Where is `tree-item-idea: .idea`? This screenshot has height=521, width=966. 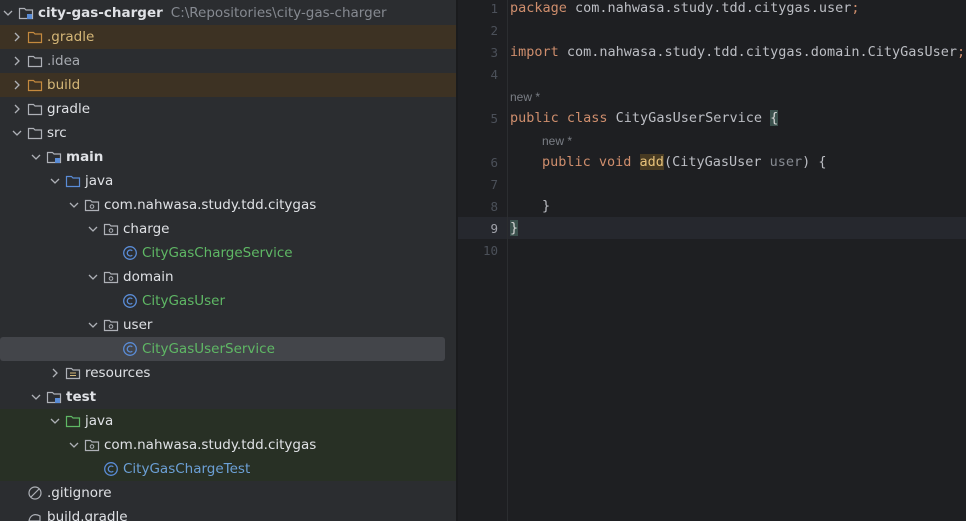 tree-item-idea: .idea is located at coordinates (228, 61).